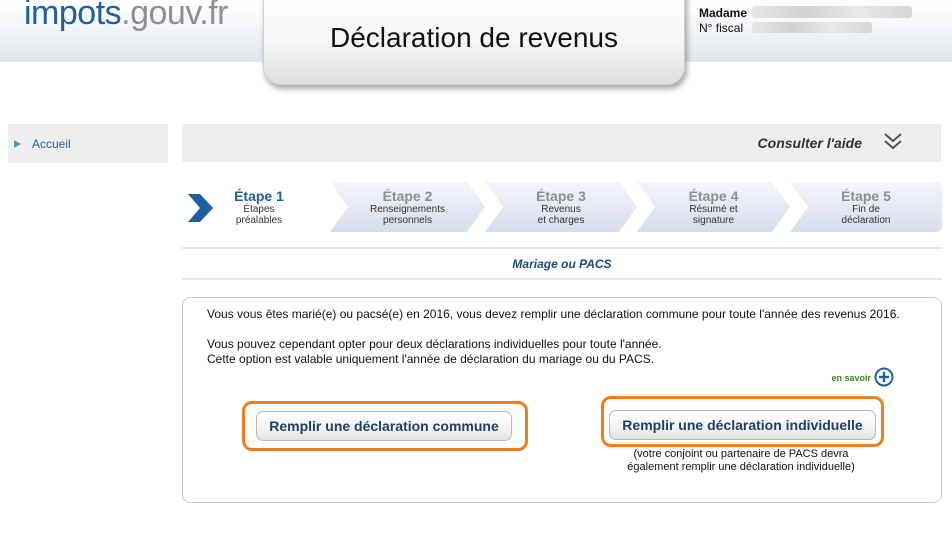  I want to click on step-subtitle-1: Revenus, so click(561, 209).